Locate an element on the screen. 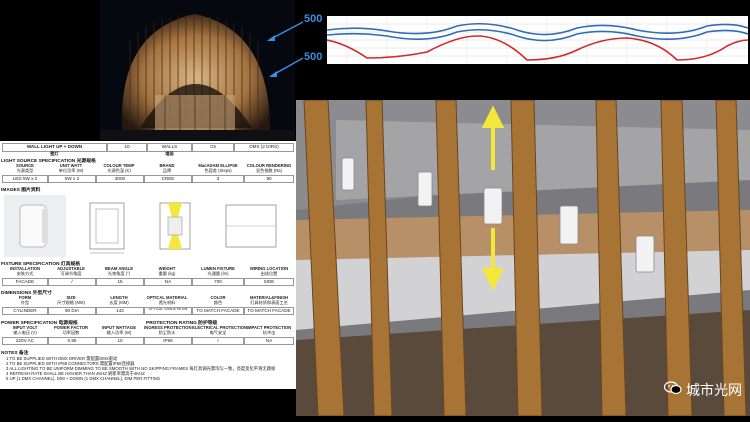 This screenshot has width=750, height=422. dm-sub-5: 灯具材质和表面工艺 is located at coordinates (269, 302).